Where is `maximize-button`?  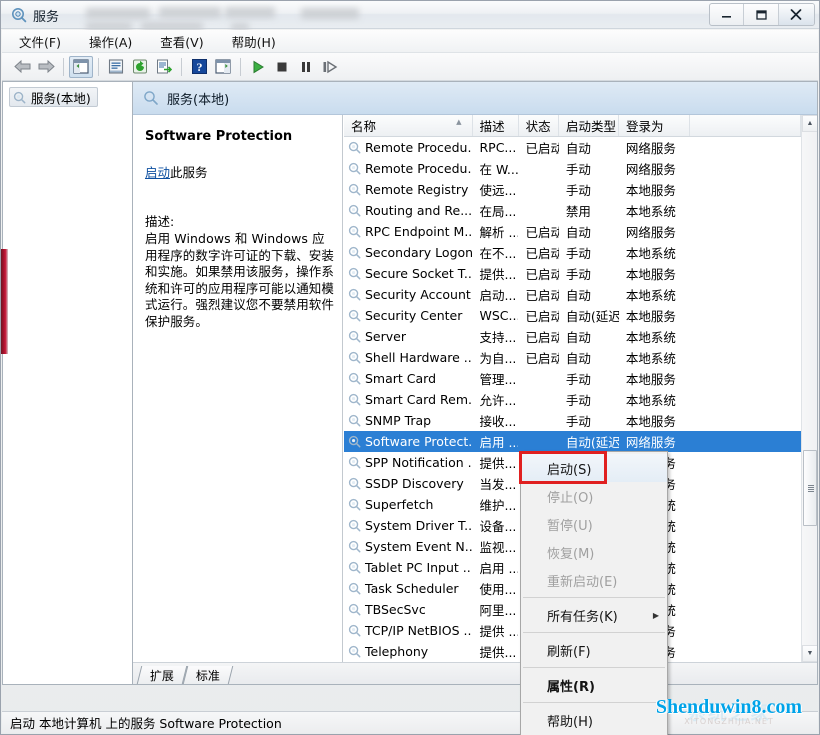 maximize-button is located at coordinates (761, 14).